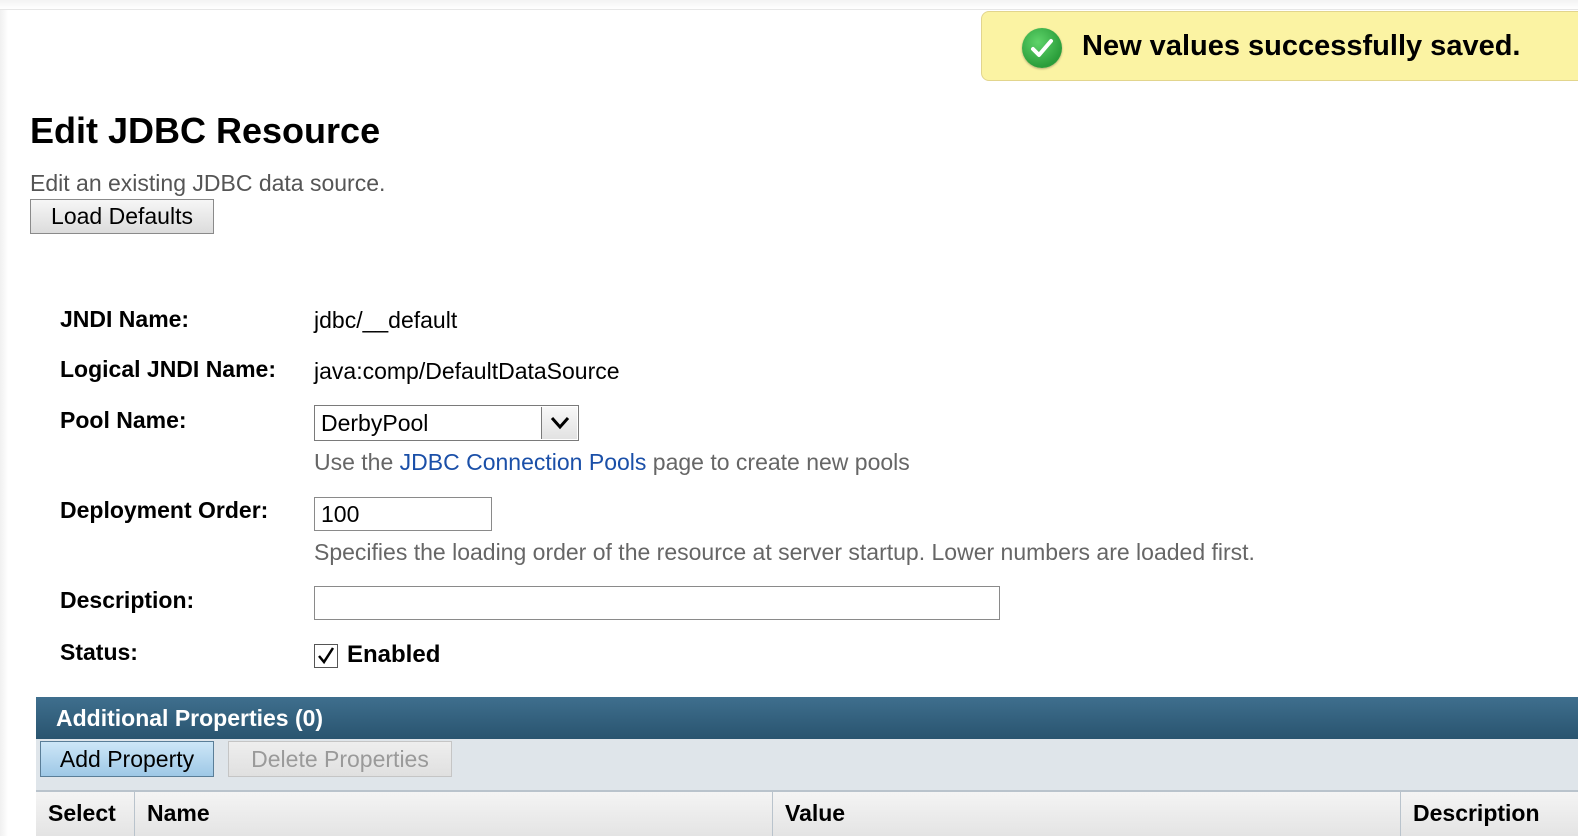 This screenshot has height=836, width=1578. What do you see at coordinates (789, 5) in the screenshot?
I see `top-divider` at bounding box center [789, 5].